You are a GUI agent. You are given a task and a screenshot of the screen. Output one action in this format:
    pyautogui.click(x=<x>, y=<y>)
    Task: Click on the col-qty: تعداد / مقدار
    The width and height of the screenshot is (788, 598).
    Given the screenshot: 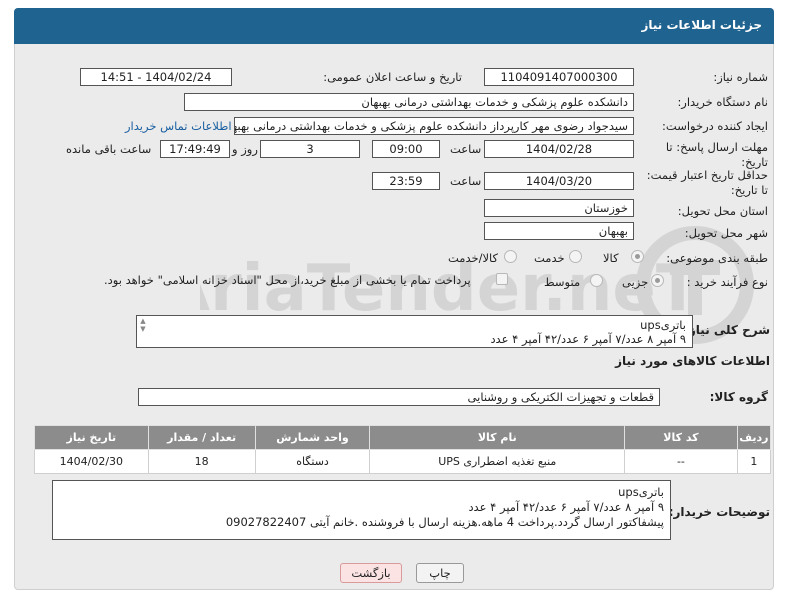 What is the action you would take?
    pyautogui.click(x=201, y=437)
    